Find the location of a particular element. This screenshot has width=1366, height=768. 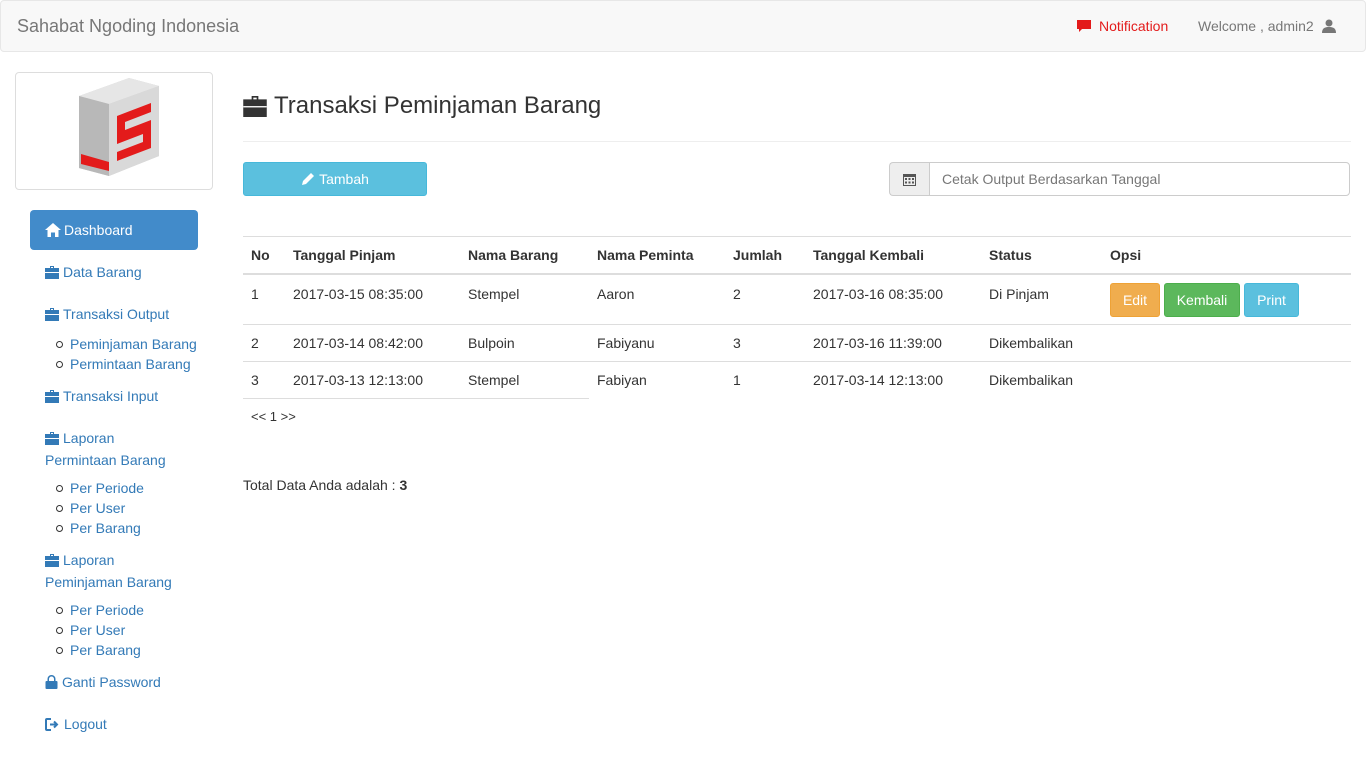

column-header-jumlah: Jumlah is located at coordinates (765, 255).